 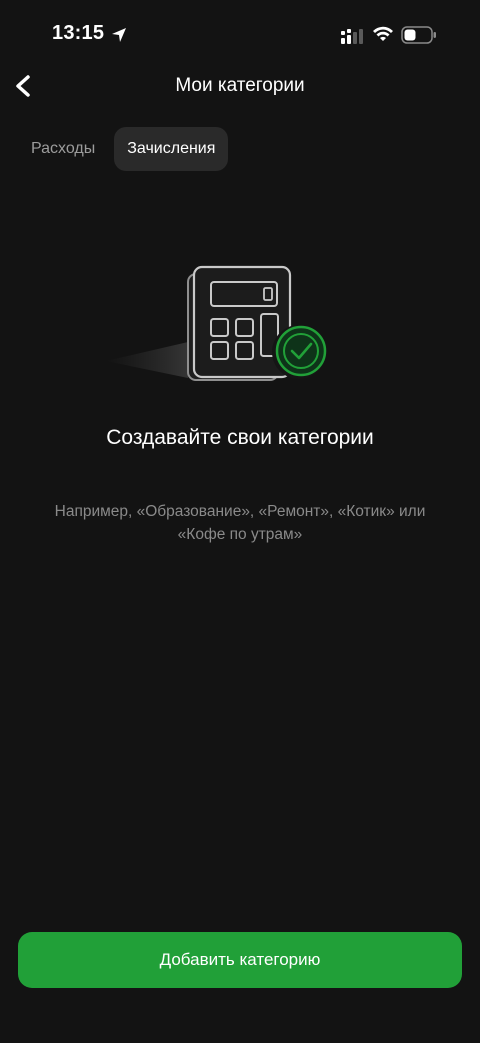 I want to click on header: Мои категории, so click(x=240, y=87).